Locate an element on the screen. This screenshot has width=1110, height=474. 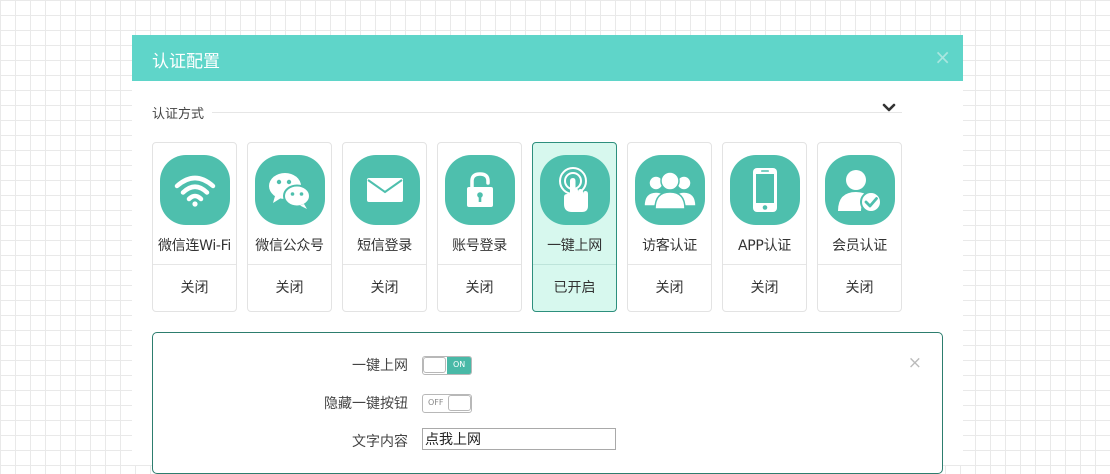
one-click-label: 一键上网 is located at coordinates (380, 366).